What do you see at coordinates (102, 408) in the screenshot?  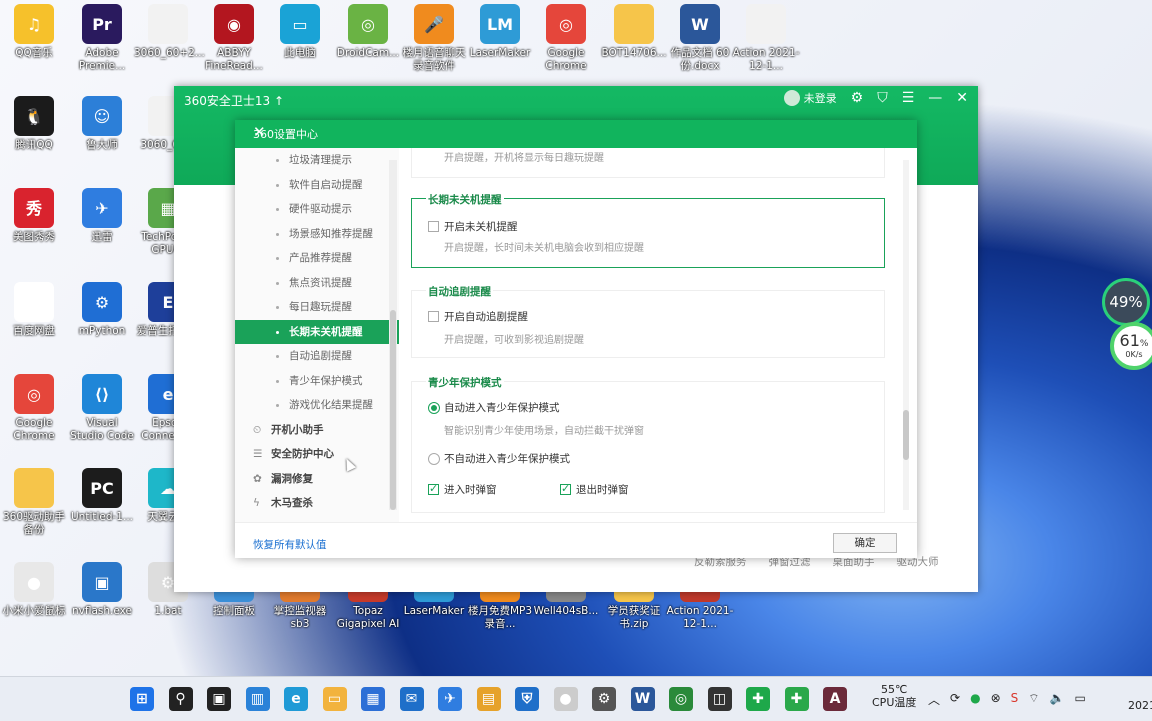 I see `desktop-icon: ⟨⟩ Visual Studio Code` at bounding box center [102, 408].